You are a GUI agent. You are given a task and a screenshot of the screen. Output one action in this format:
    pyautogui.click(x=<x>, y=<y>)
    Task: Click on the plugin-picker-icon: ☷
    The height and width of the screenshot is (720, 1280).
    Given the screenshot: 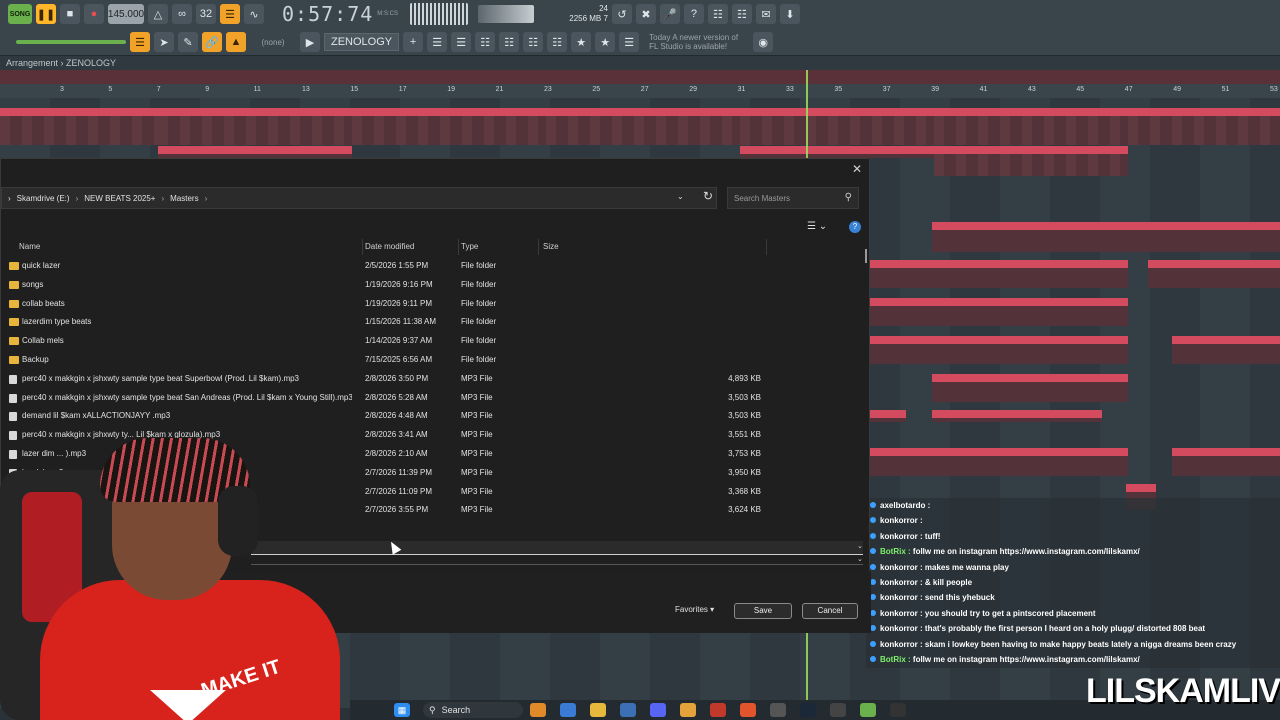 What is the action you would take?
    pyautogui.click(x=557, y=42)
    